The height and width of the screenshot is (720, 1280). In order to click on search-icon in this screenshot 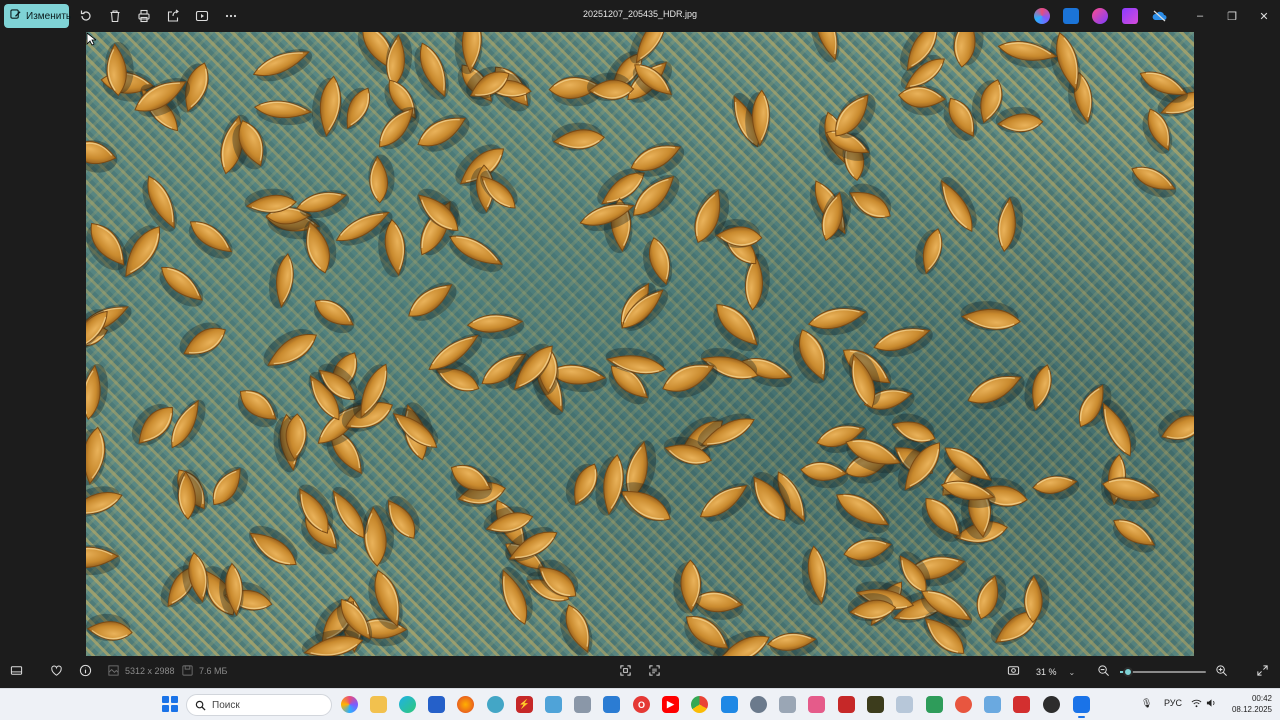, I will do `click(200, 705)`.